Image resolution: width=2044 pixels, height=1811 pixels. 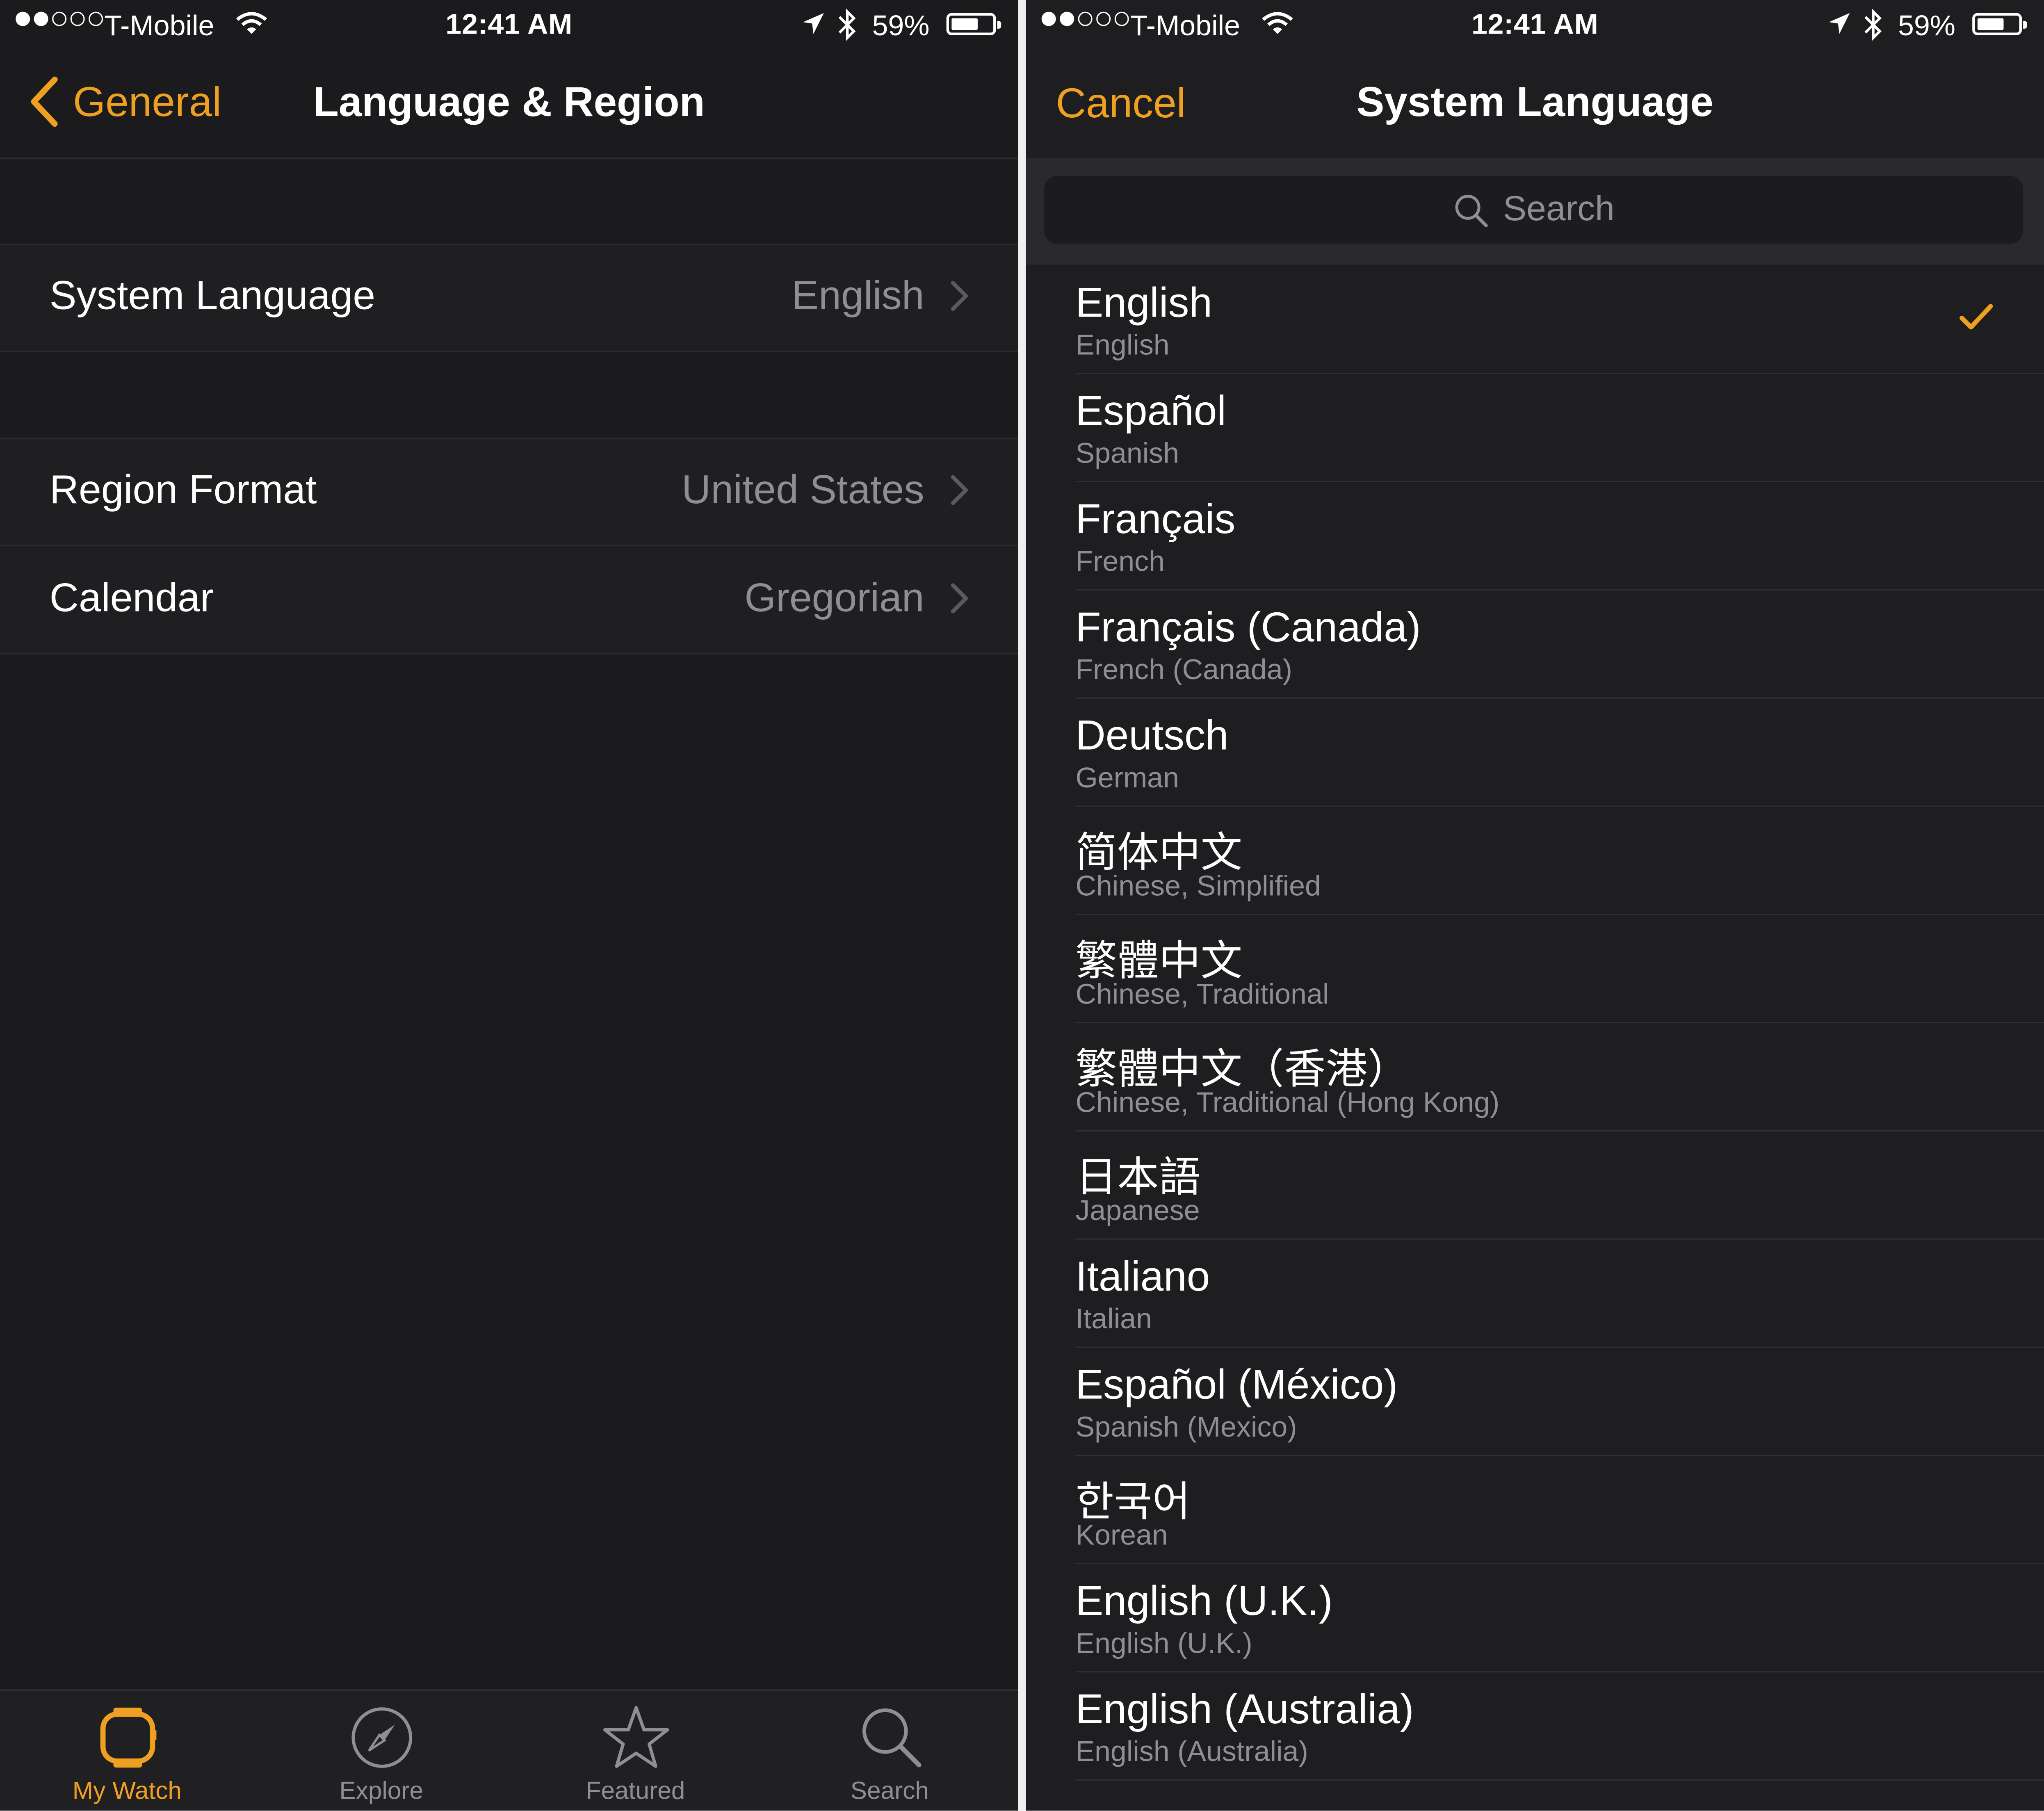 I want to click on nav-divider, so click(x=509, y=158).